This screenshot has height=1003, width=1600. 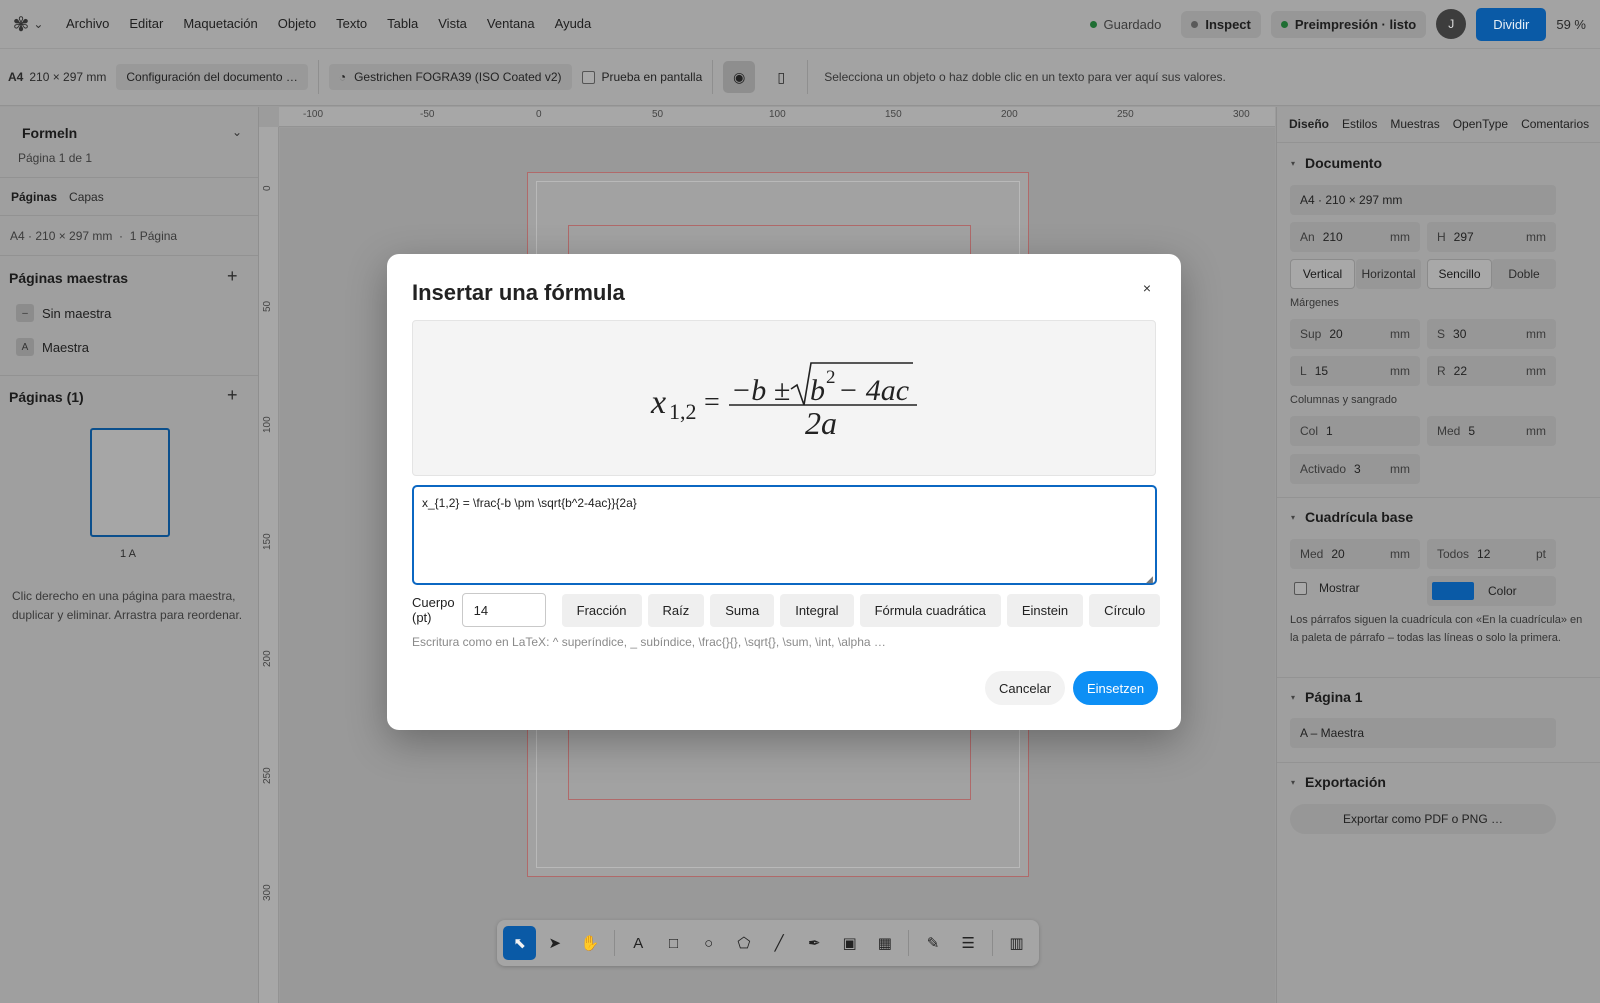 What do you see at coordinates (433, 610) in the screenshot?
I see `size-label: Cuerpo (pt)` at bounding box center [433, 610].